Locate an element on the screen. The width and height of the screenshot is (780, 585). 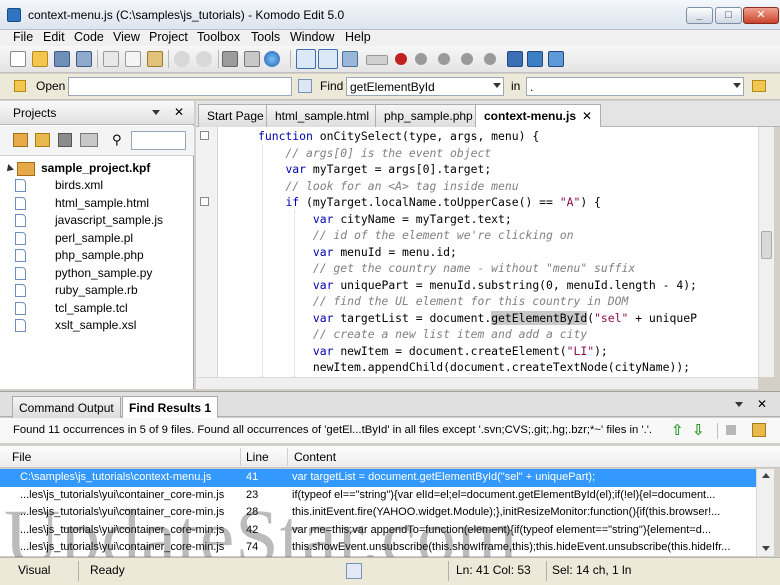
scroll-up-icon is located at coordinates (766, 475).